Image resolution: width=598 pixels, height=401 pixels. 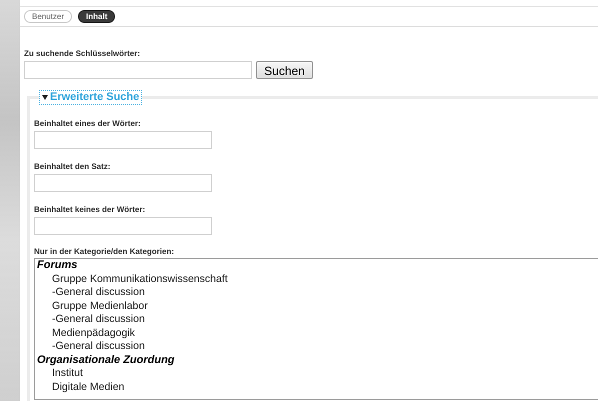 What do you see at coordinates (106, 360) in the screenshot?
I see `category-group-label: Organisationale Zuordung` at bounding box center [106, 360].